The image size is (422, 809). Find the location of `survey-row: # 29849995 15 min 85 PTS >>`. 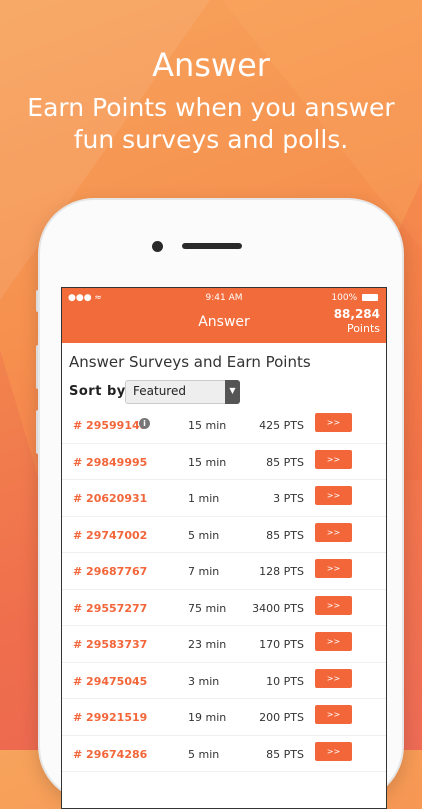

survey-row: # 29849995 15 min 85 PTS >> is located at coordinates (224, 462).